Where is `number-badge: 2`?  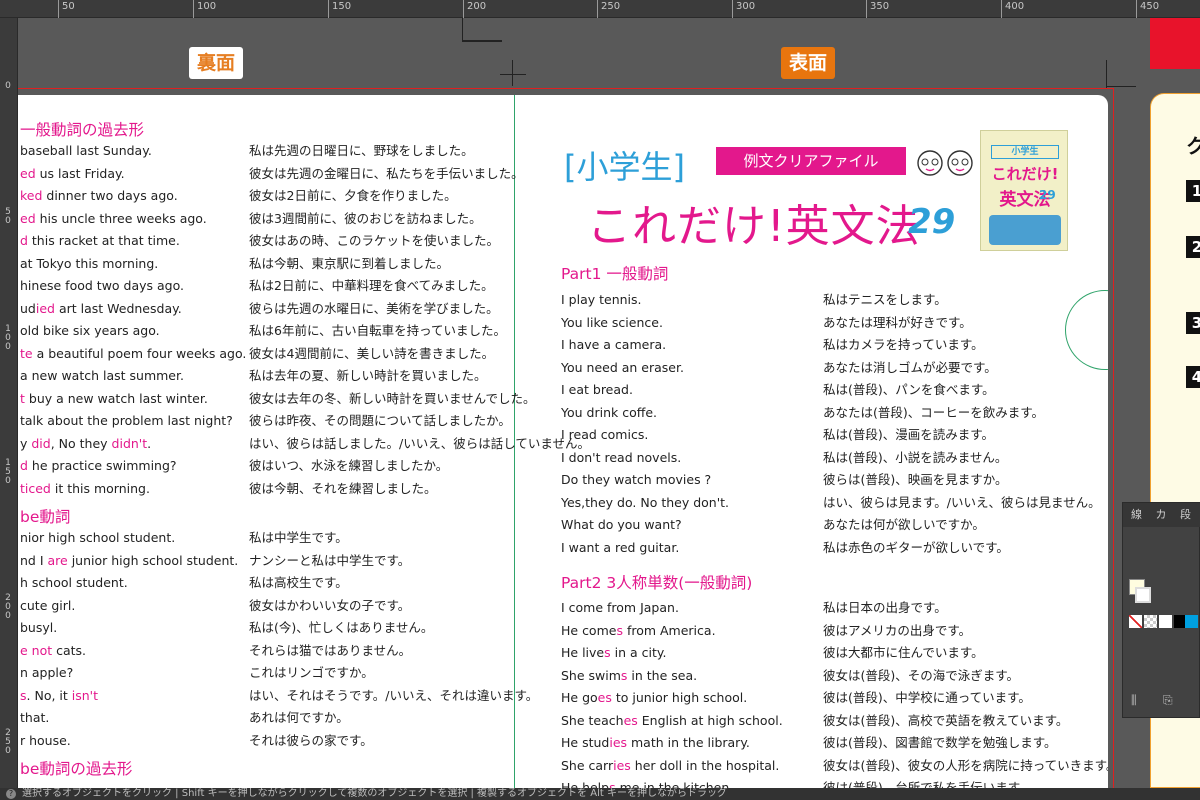 number-badge: 2 is located at coordinates (1193, 247).